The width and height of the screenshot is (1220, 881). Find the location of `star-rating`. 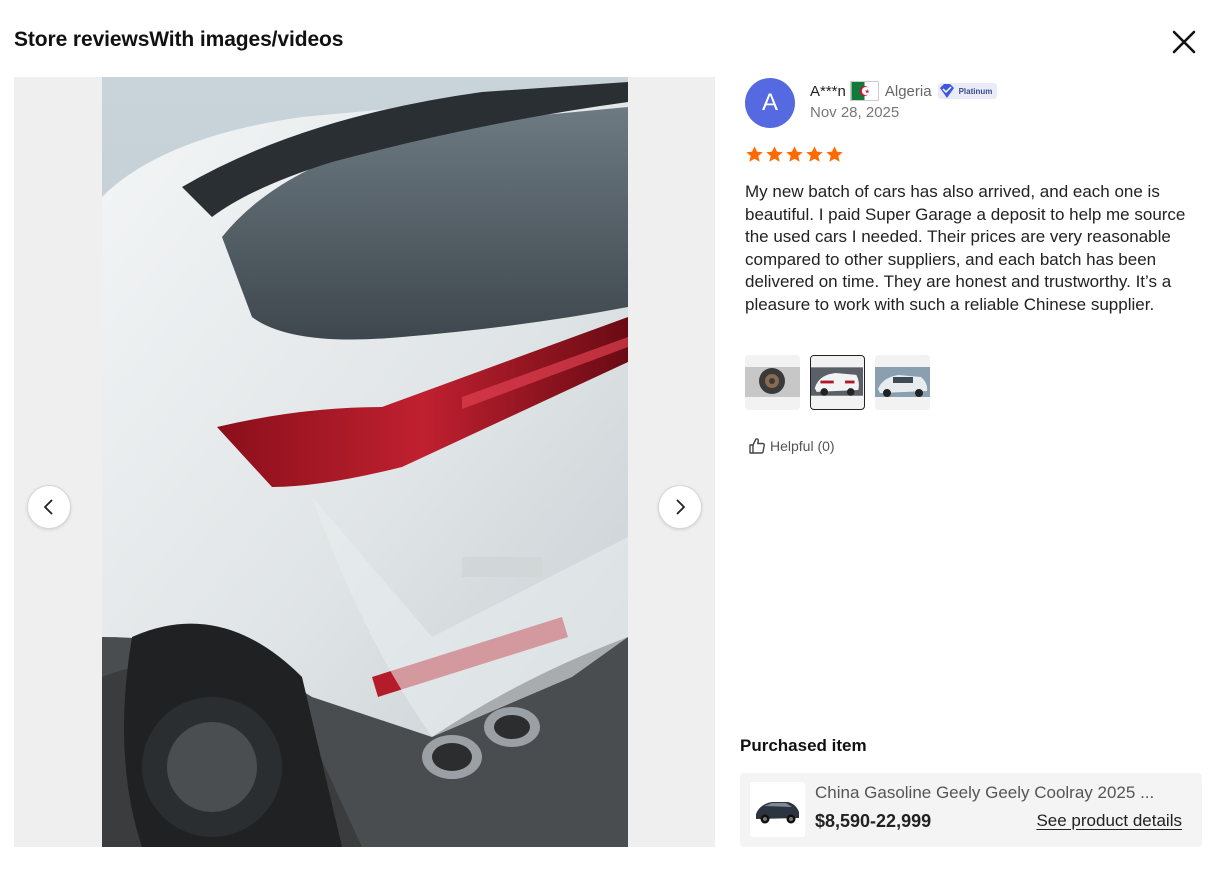

star-rating is located at coordinates (794, 154).